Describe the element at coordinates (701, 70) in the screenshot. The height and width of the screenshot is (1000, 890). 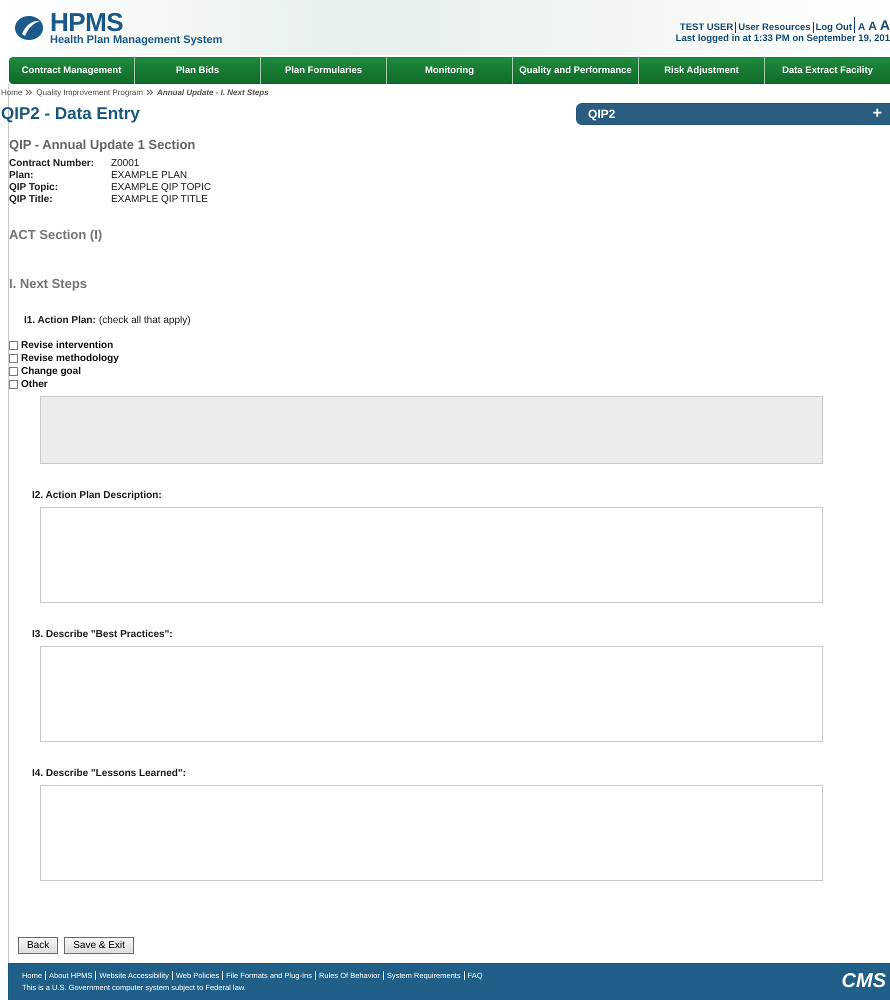
I see `nav-item: Risk Adjustment` at that location.